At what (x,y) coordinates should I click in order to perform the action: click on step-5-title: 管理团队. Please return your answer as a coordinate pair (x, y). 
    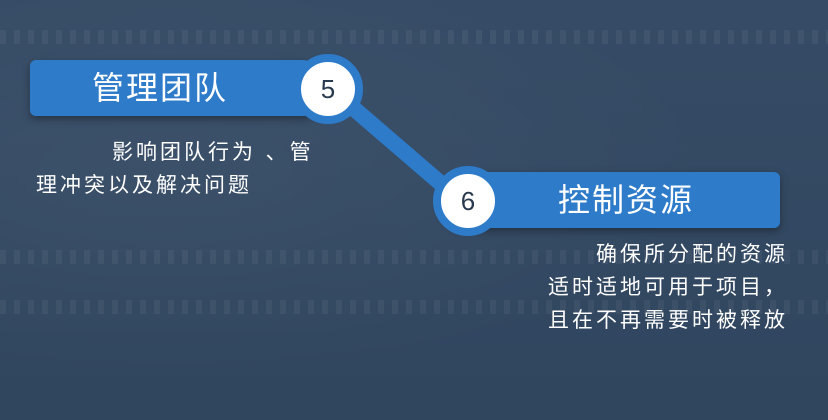
    Looking at the image, I should click on (160, 88).